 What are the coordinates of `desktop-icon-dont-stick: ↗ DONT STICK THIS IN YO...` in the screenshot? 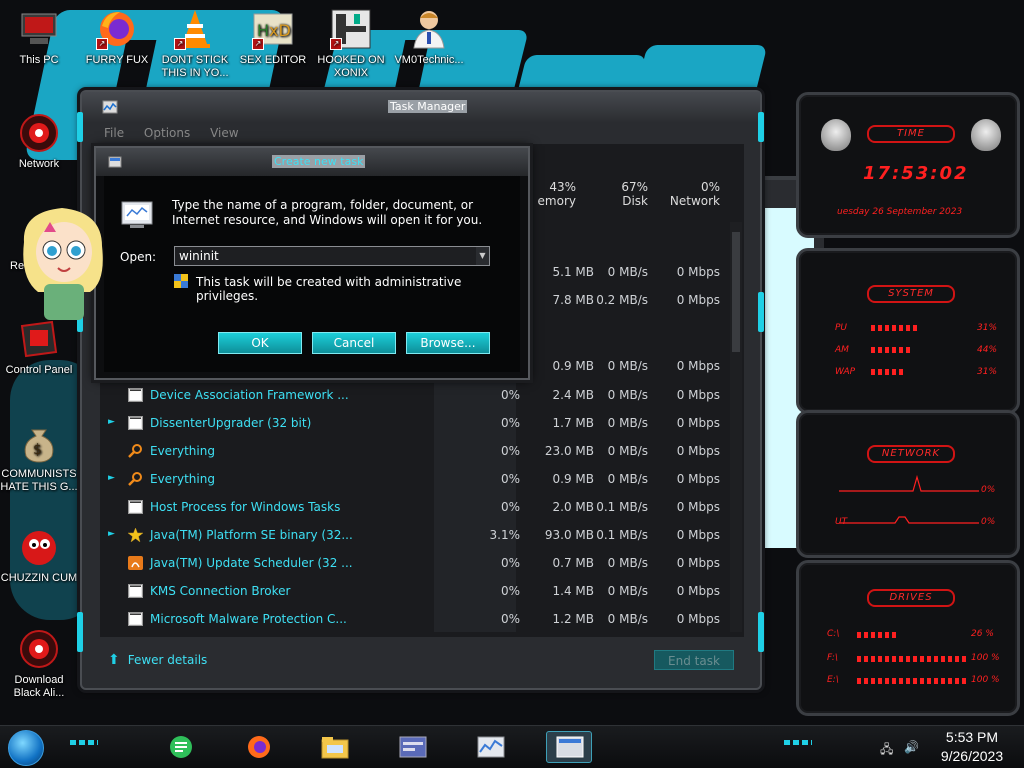 It's located at (195, 44).